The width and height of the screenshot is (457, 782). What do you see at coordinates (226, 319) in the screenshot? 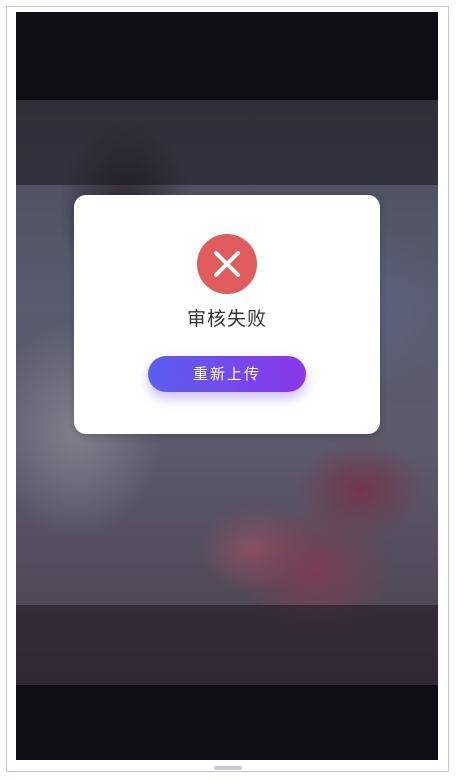
I see `status-title: 审核失败` at bounding box center [226, 319].